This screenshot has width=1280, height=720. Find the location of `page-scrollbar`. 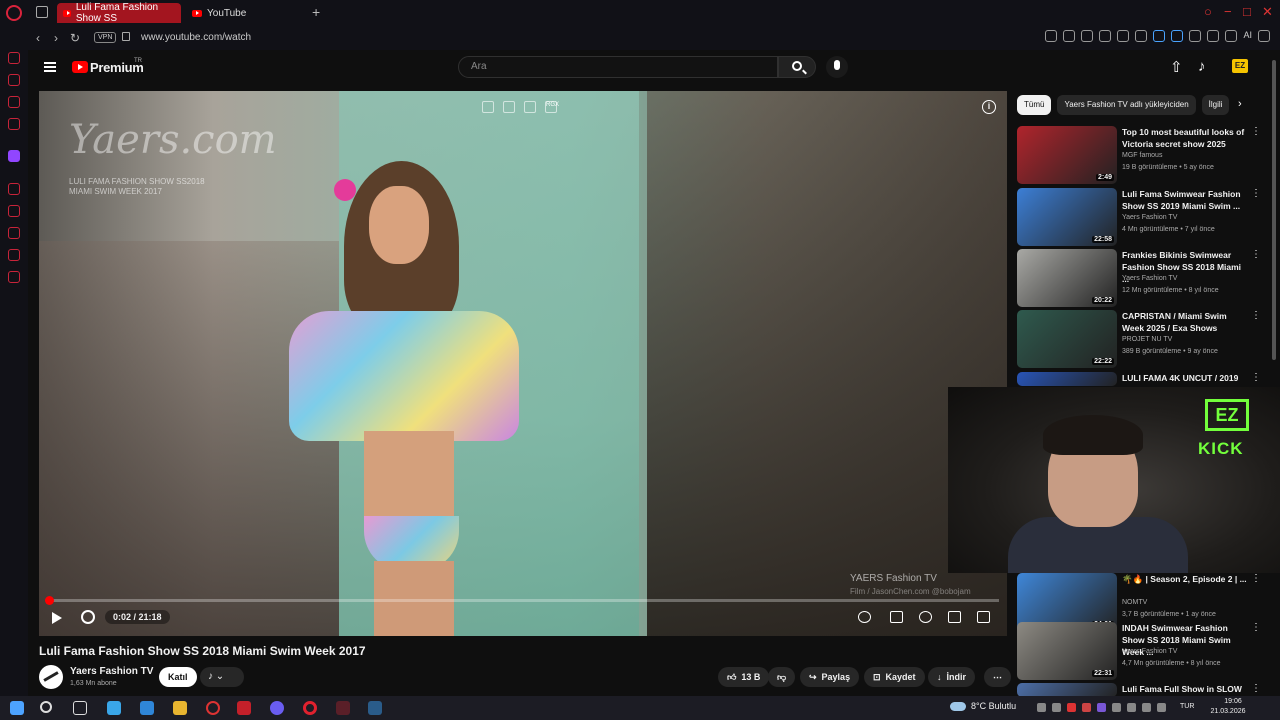

page-scrollbar is located at coordinates (1274, 373).